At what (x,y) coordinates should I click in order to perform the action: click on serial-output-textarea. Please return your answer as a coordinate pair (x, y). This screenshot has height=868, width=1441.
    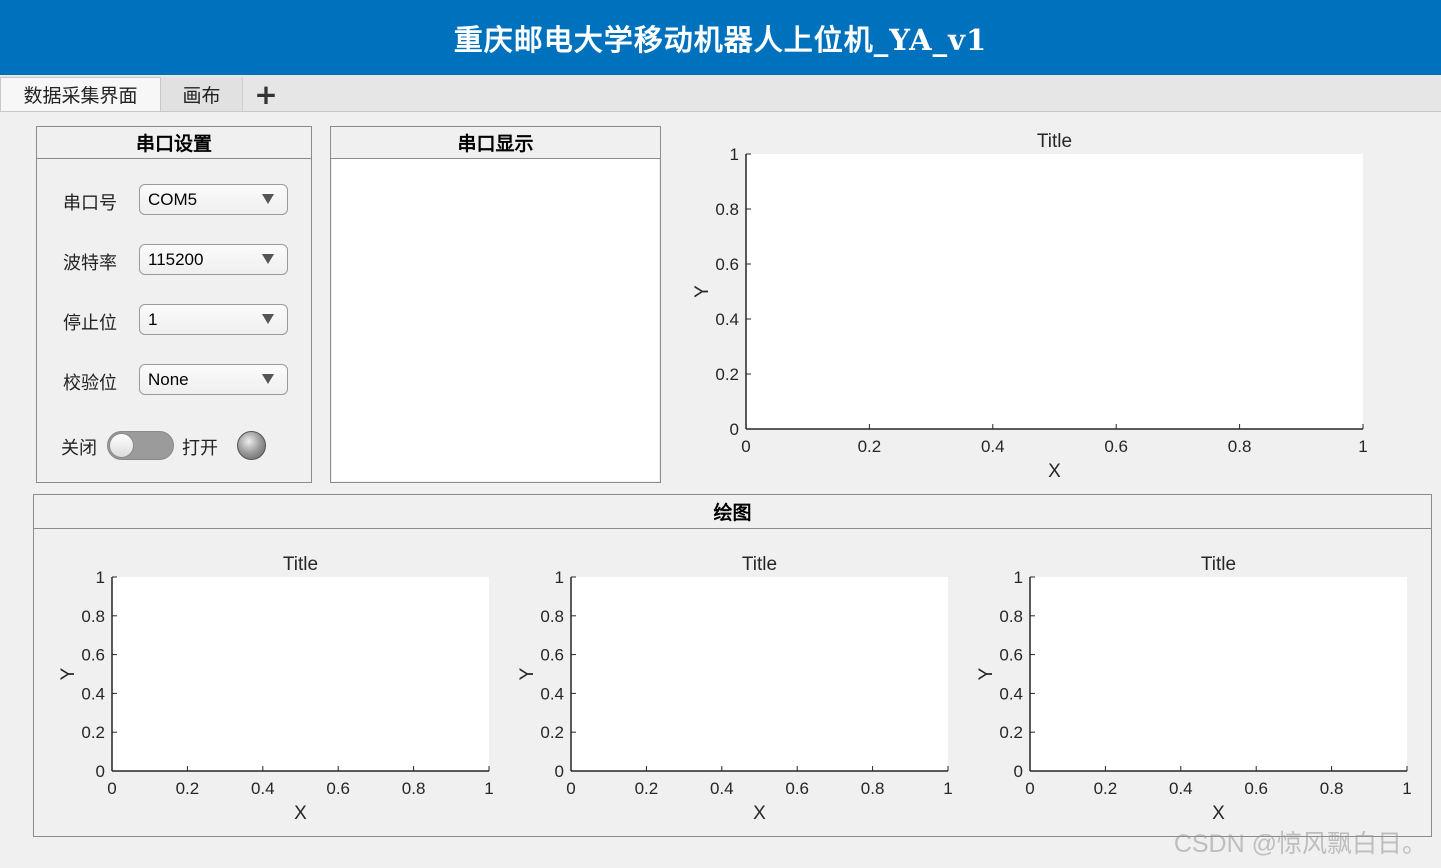
    Looking at the image, I should click on (495, 320).